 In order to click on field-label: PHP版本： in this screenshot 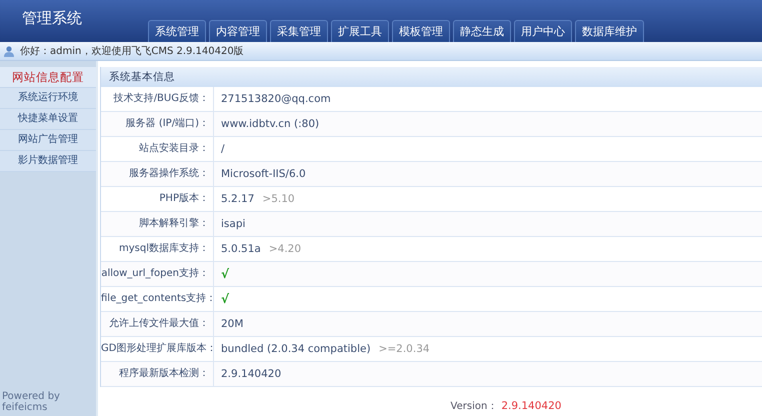, I will do `click(157, 199)`.